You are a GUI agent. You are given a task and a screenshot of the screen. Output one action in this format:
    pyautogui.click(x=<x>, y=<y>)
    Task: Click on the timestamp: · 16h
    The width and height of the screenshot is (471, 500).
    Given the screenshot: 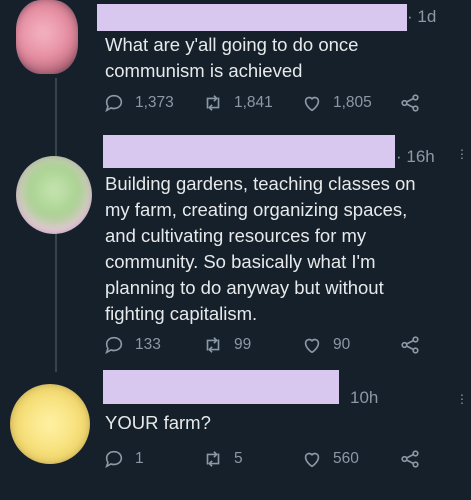 What is the action you would take?
    pyautogui.click(x=415, y=157)
    